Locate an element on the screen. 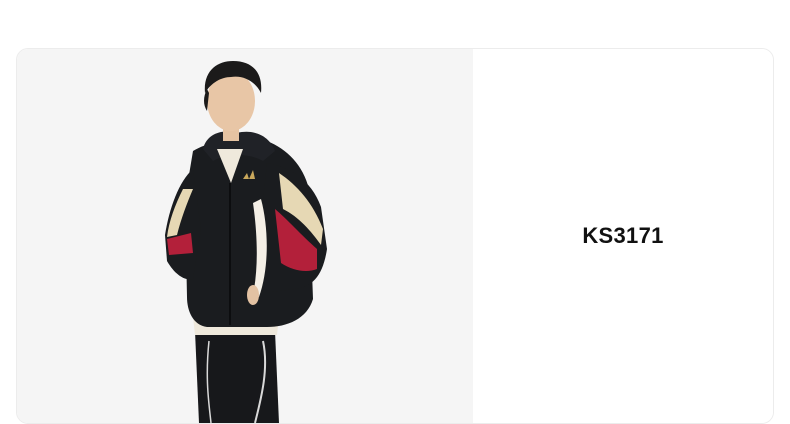 The image size is (790, 424). product-sku: KS3171 is located at coordinates (623, 235).